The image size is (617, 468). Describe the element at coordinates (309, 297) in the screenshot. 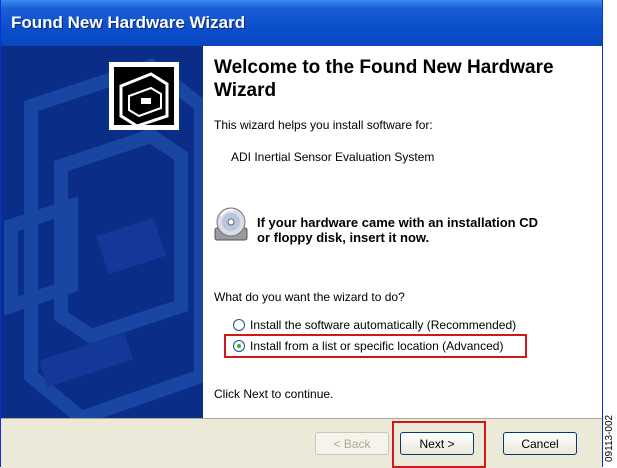

I see `question-text: What do you want the wizard to do?` at that location.